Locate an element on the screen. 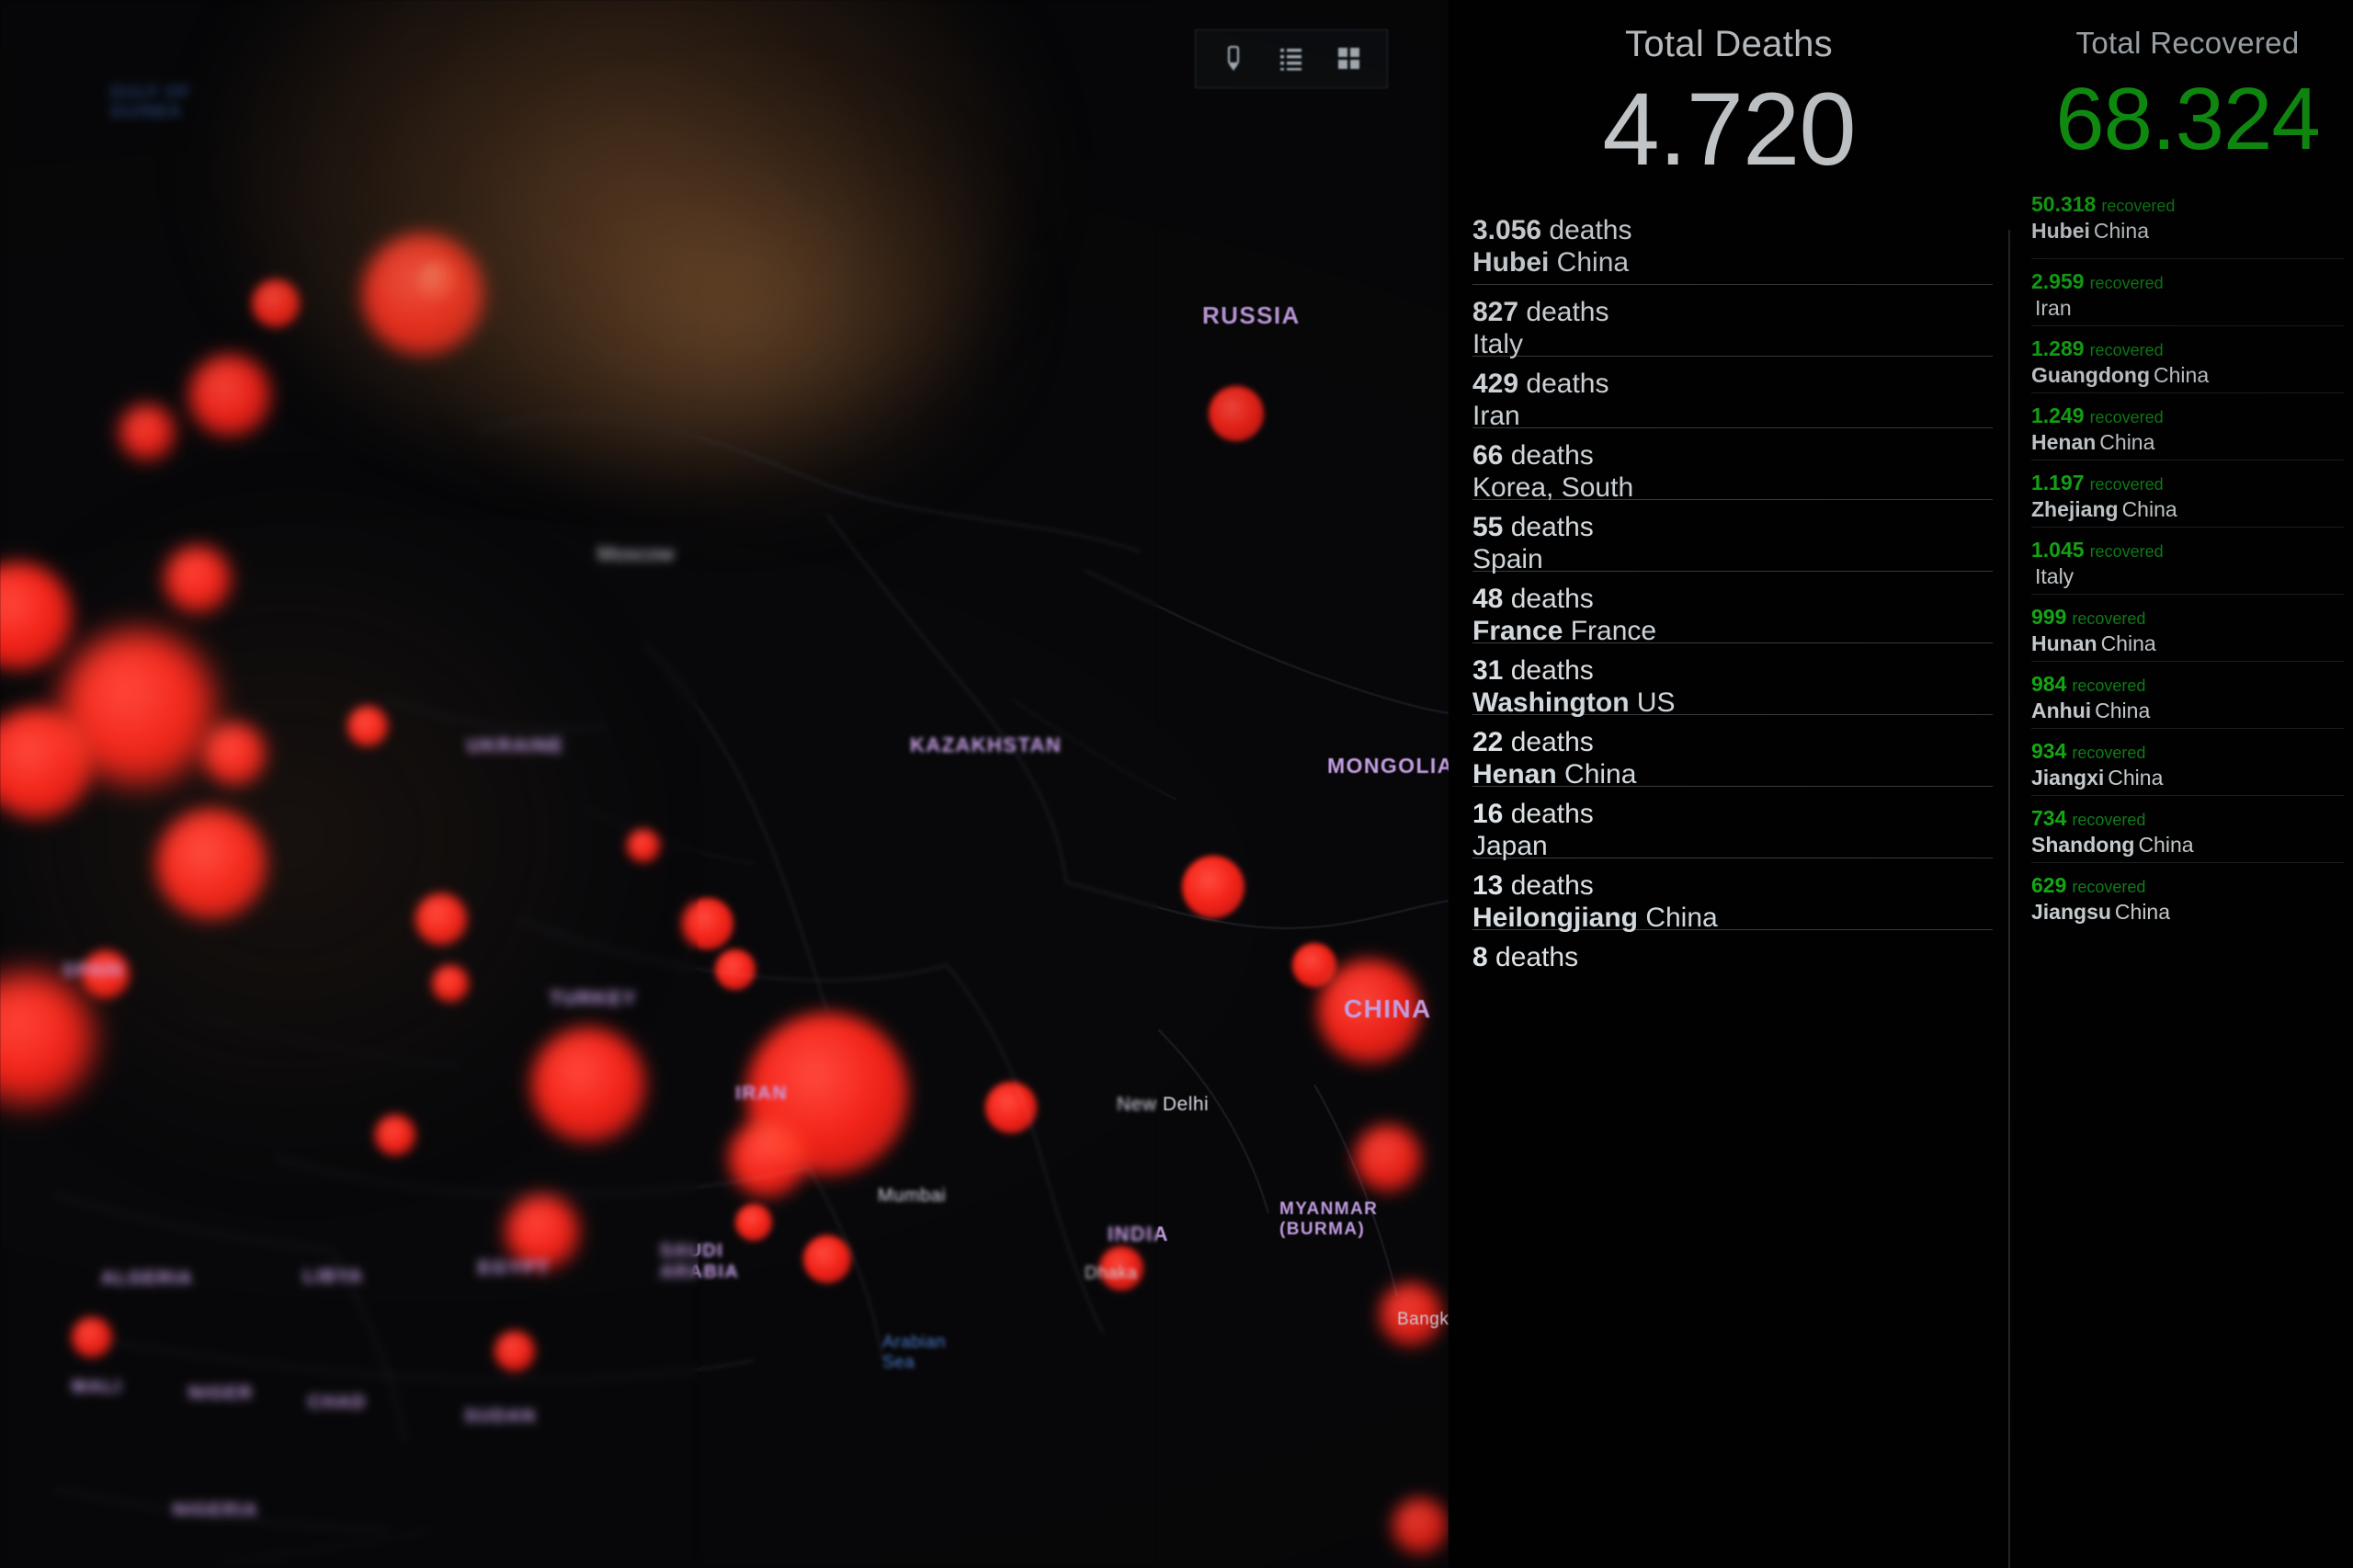 The width and height of the screenshot is (2353, 1568). recovered-row-location: Italy is located at coordinates (2187, 576).